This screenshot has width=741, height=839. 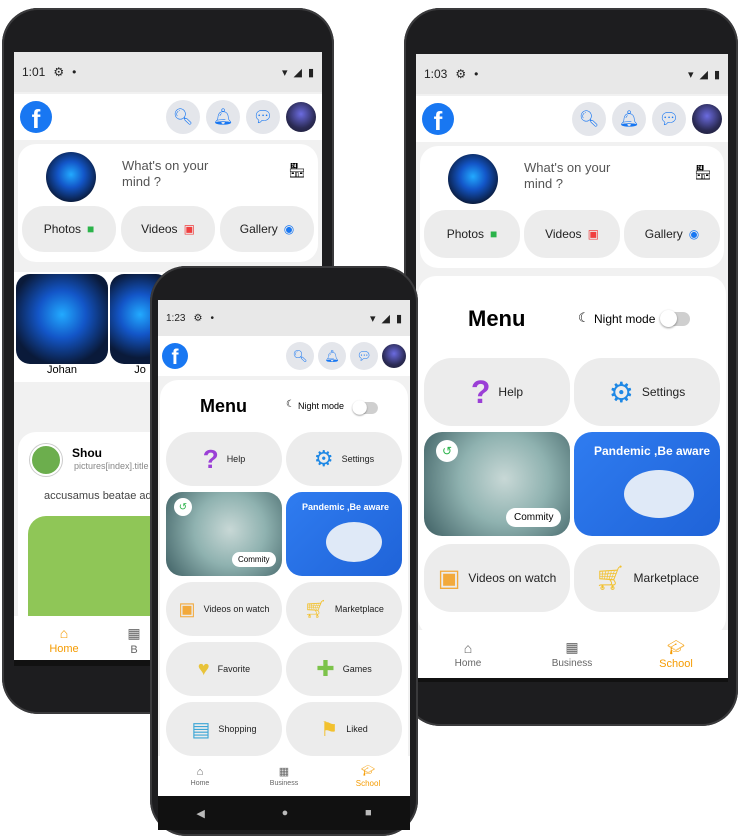 I want to click on wifi-icon: ▾, so click(x=284, y=72).